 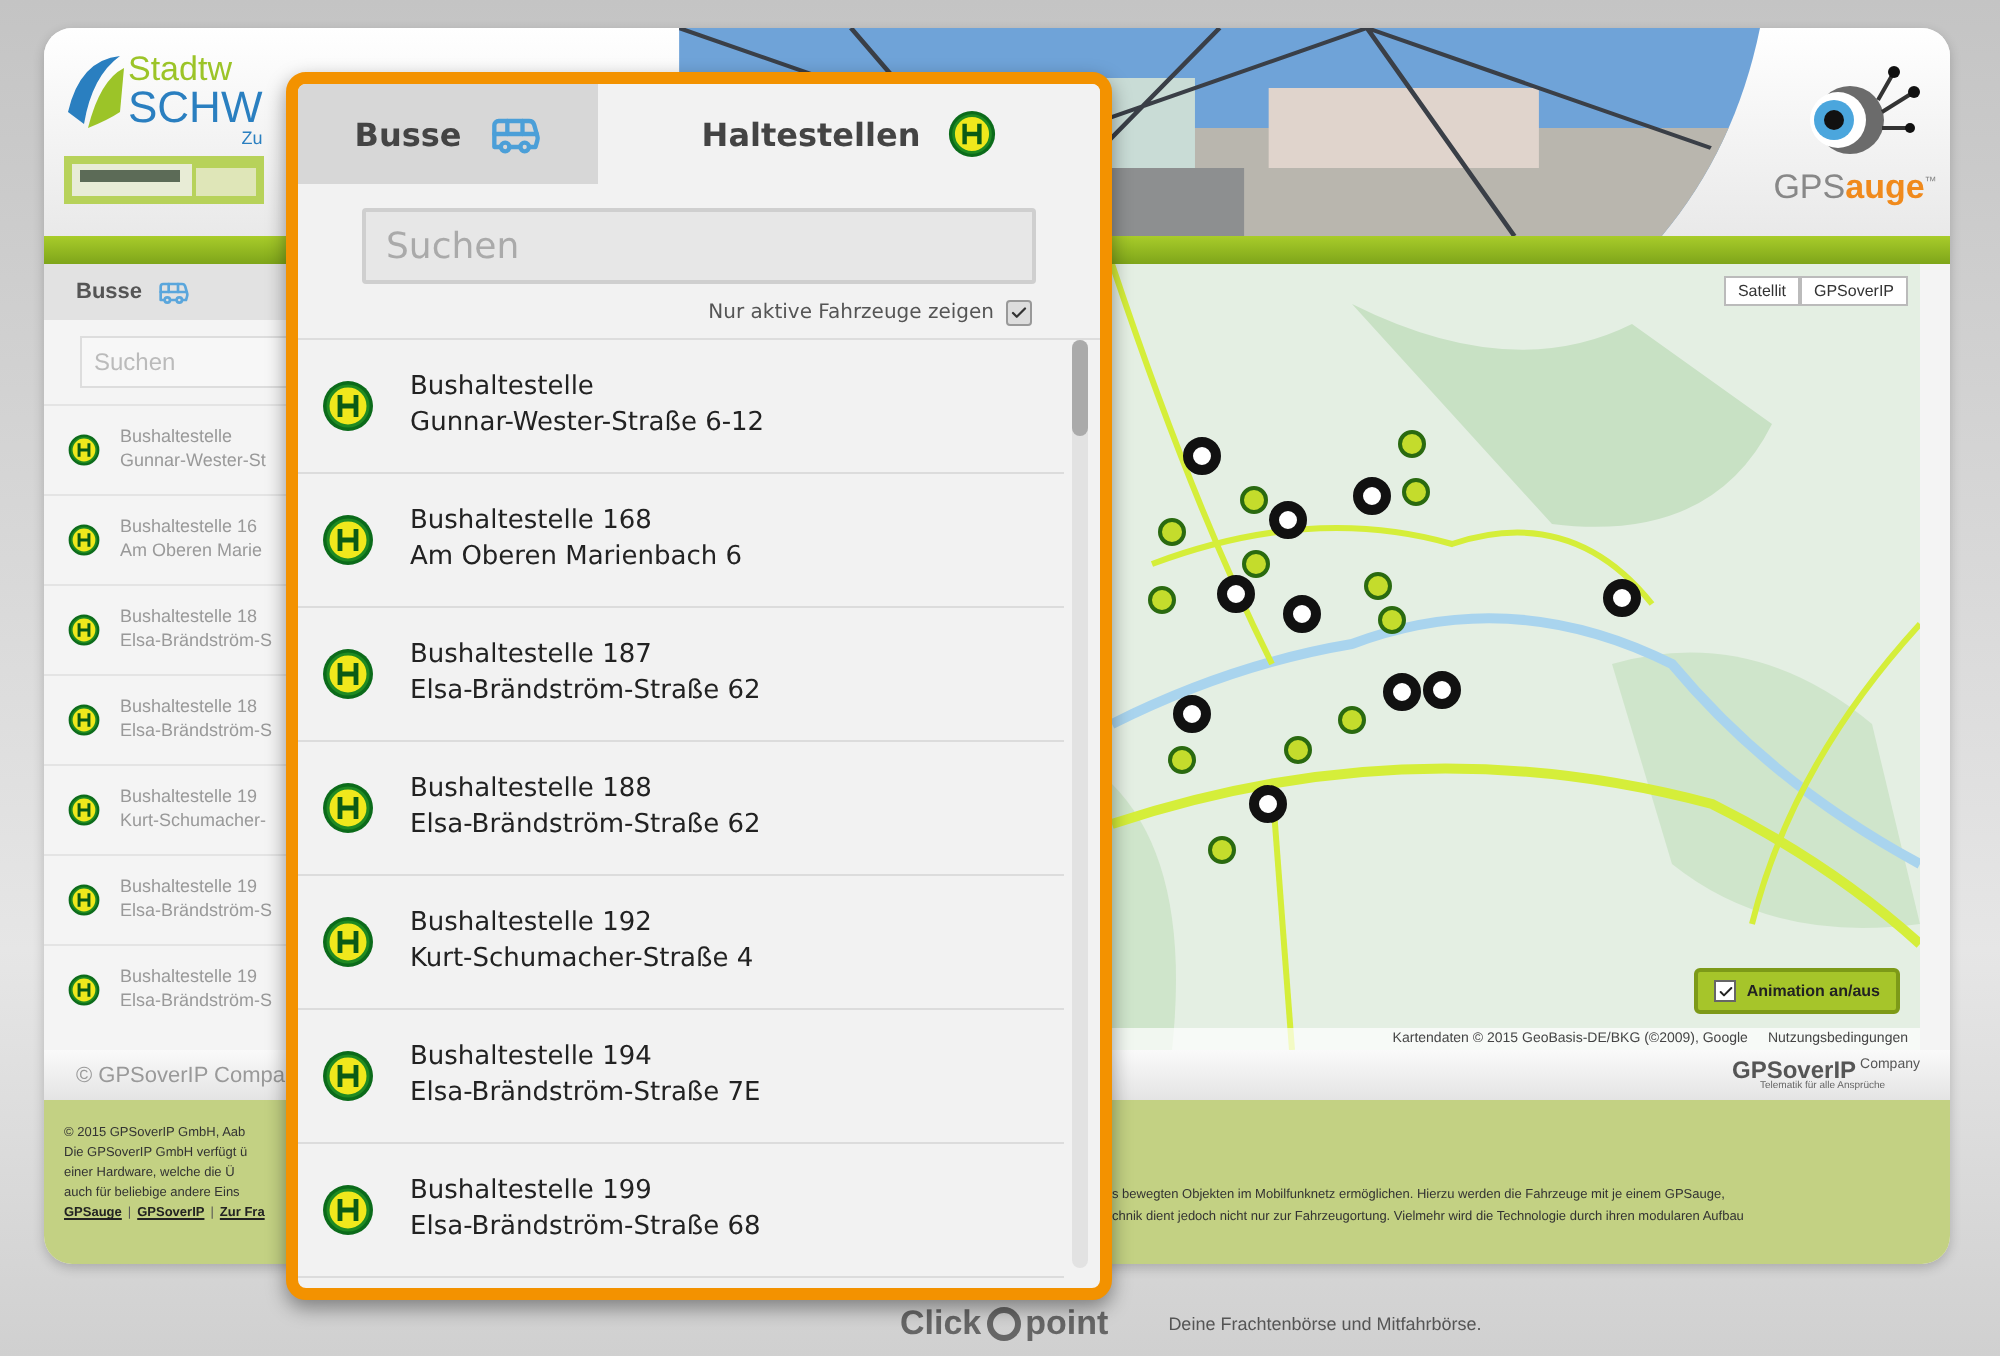 What do you see at coordinates (193, 462) in the screenshot?
I see `stop-address: Gunnar-Wester-St` at bounding box center [193, 462].